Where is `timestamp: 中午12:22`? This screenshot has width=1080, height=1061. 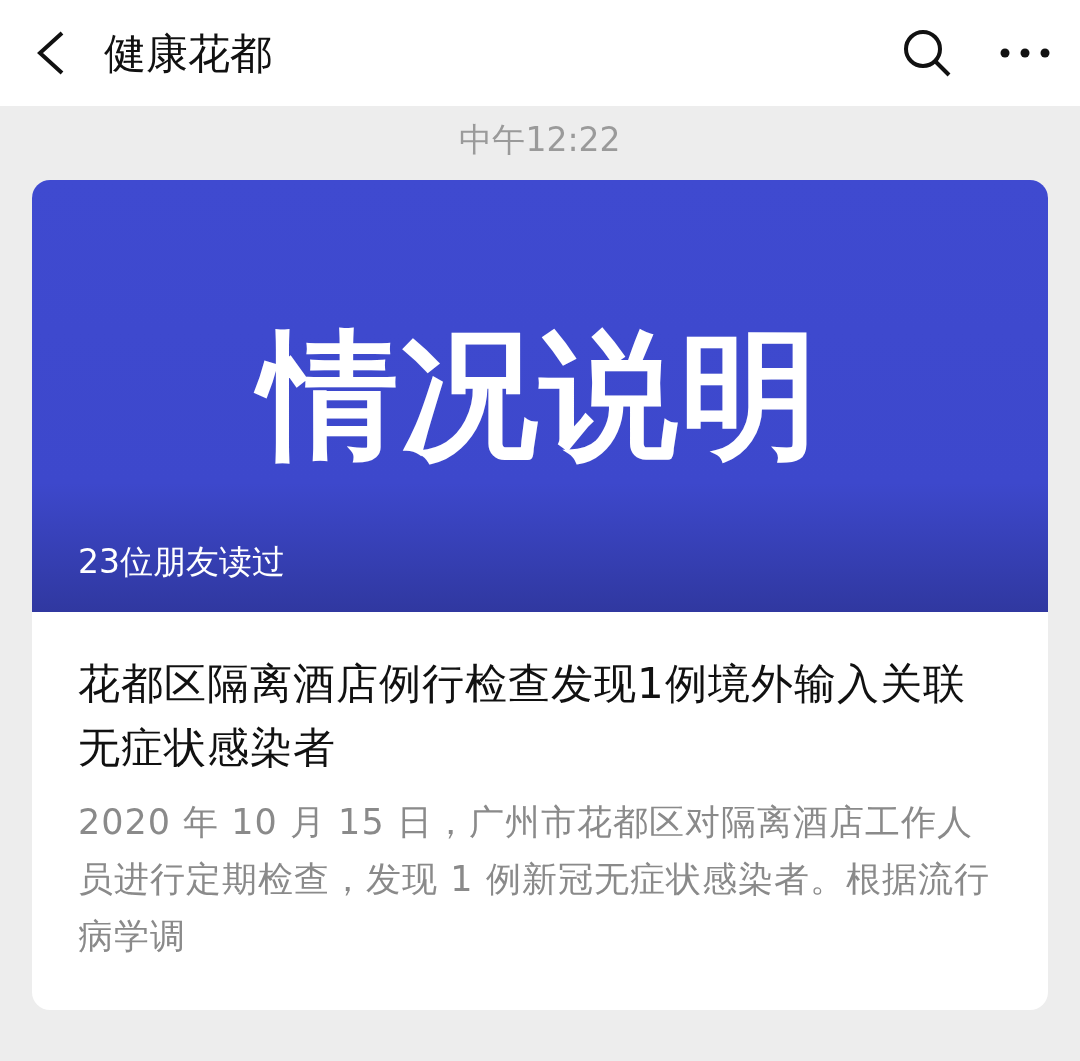 timestamp: 中午12:22 is located at coordinates (540, 140).